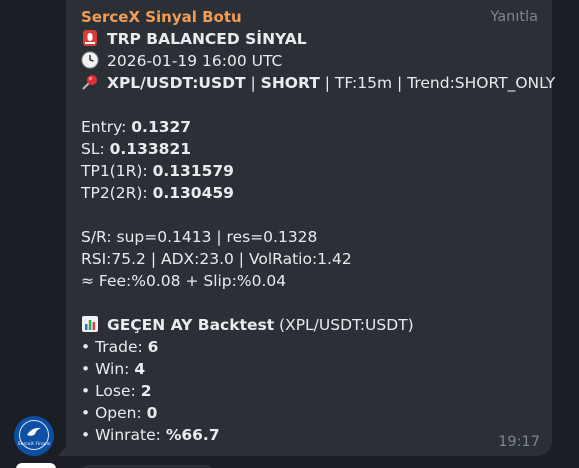 This screenshot has height=468, width=579. What do you see at coordinates (176, 83) in the screenshot?
I see `trading-pair: XPL/USDT:USDT` at bounding box center [176, 83].